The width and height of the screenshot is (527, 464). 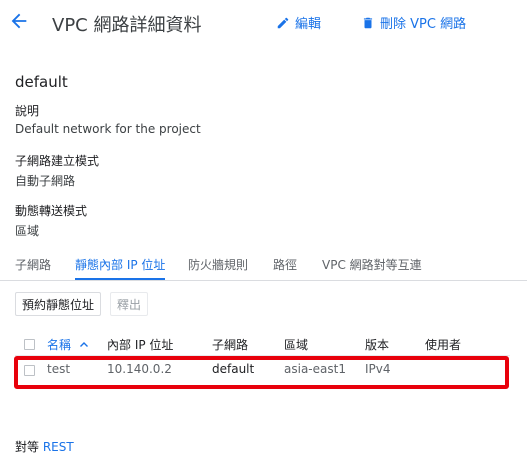 What do you see at coordinates (108, 129) in the screenshot?
I see `description-value: Default network for the project` at bounding box center [108, 129].